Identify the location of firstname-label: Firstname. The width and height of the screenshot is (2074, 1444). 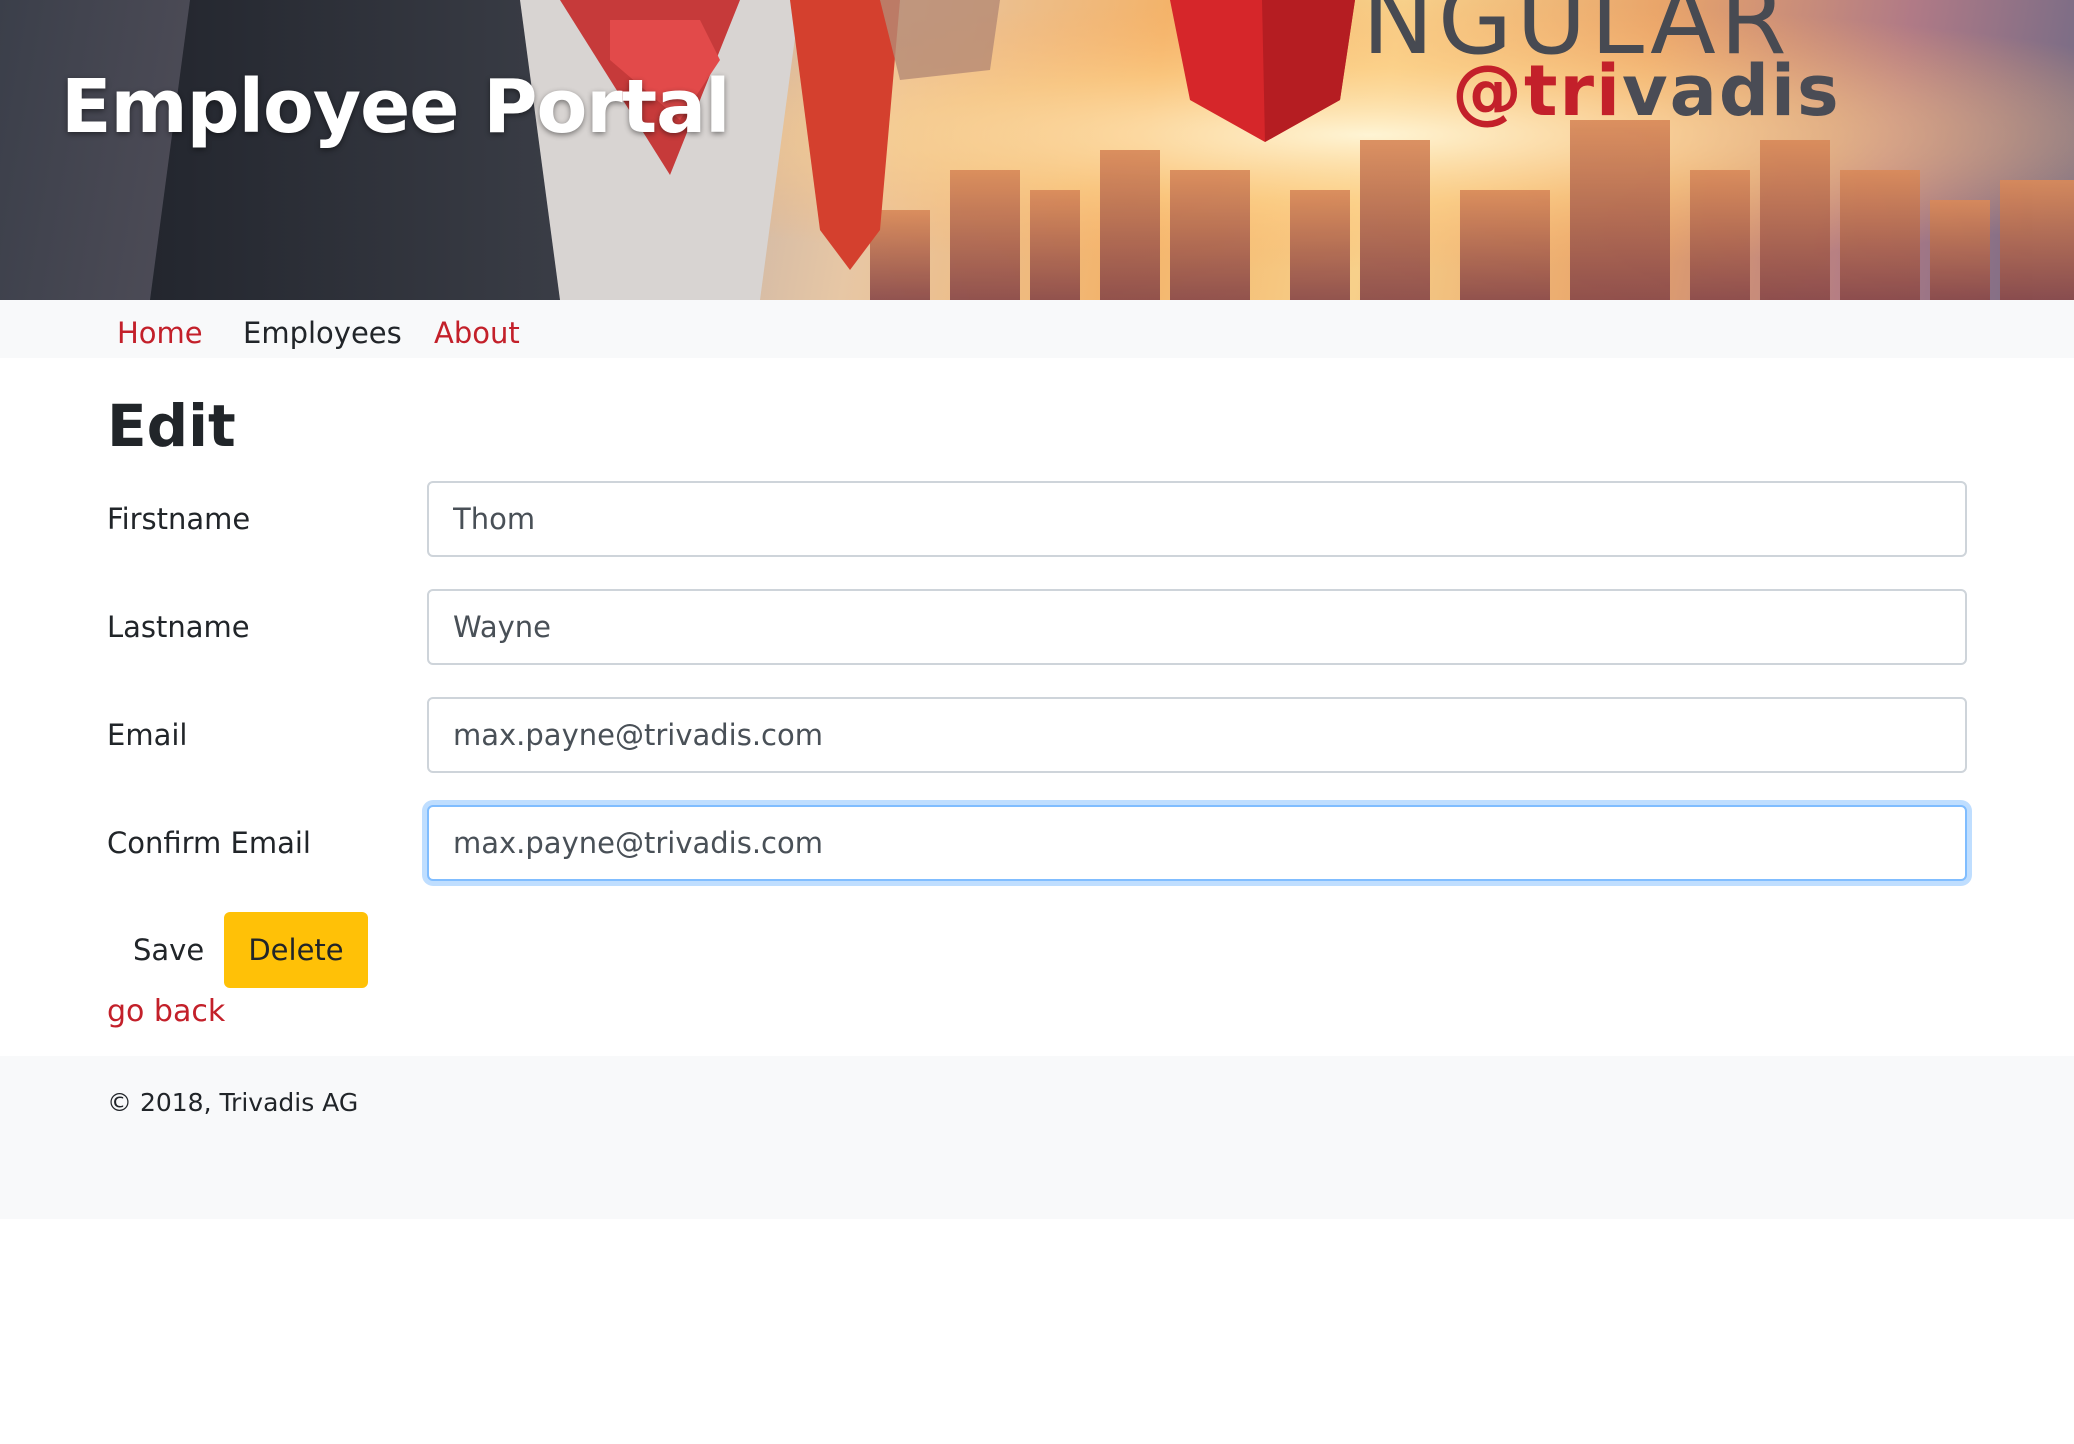
(179, 519).